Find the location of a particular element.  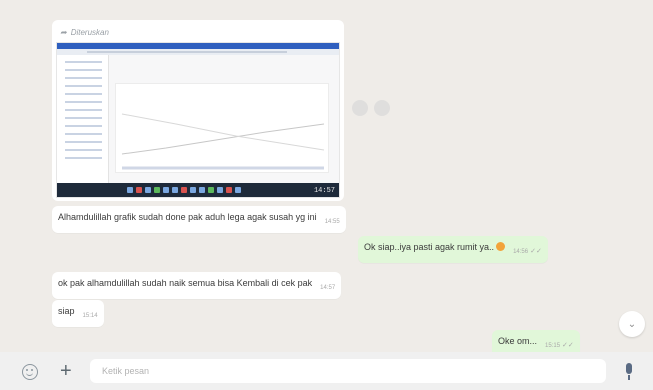

composer-bar: + is located at coordinates (326, 371).